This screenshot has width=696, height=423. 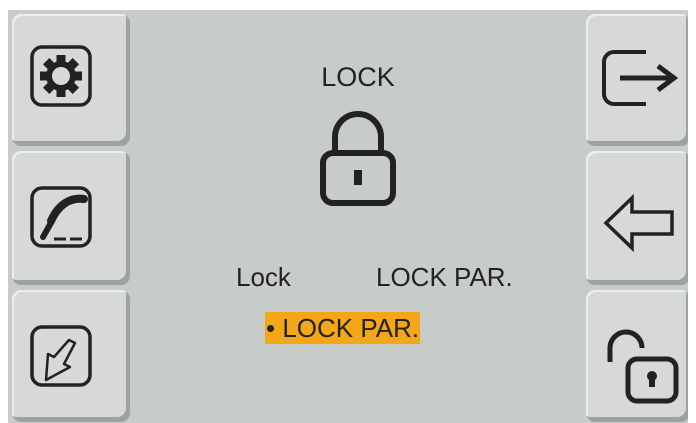 I want to click on welding-process-button, so click(x=71, y=218).